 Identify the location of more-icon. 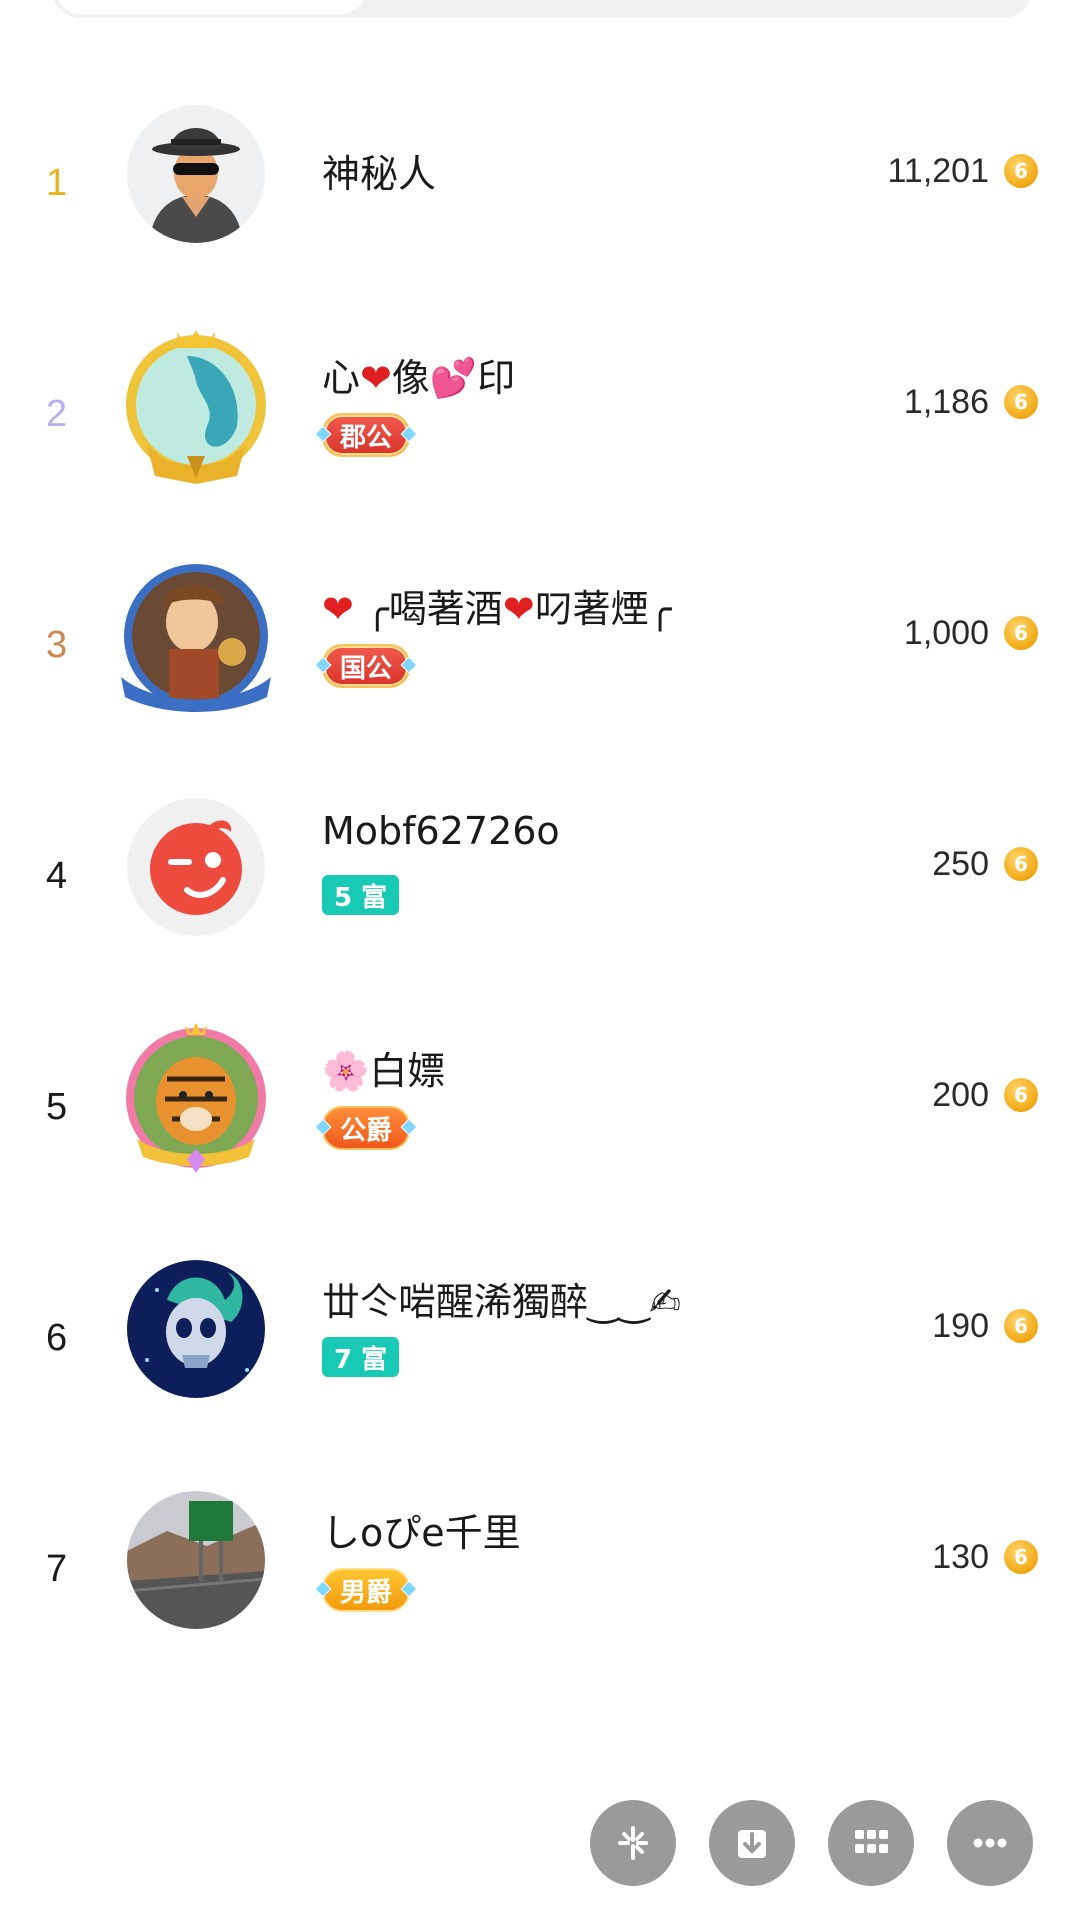
(990, 1843).